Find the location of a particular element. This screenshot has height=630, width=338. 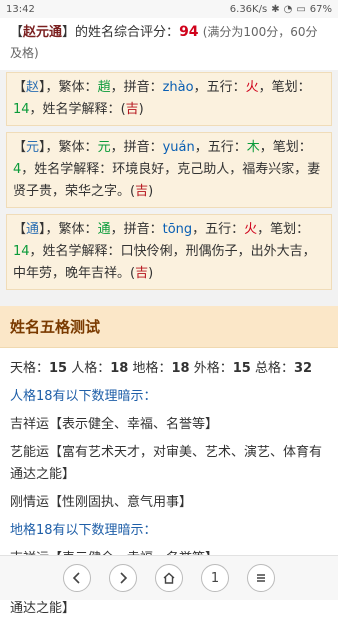

wuge-summary: 天格：15 人格：18 地格：18 外格：15 总格：32 is located at coordinates (169, 369).